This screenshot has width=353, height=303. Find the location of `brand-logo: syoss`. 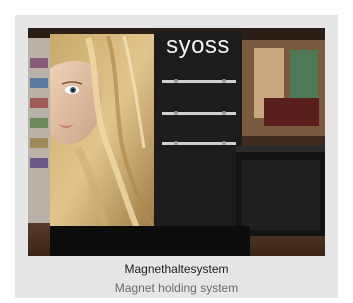

brand-logo: syoss is located at coordinates (198, 45).